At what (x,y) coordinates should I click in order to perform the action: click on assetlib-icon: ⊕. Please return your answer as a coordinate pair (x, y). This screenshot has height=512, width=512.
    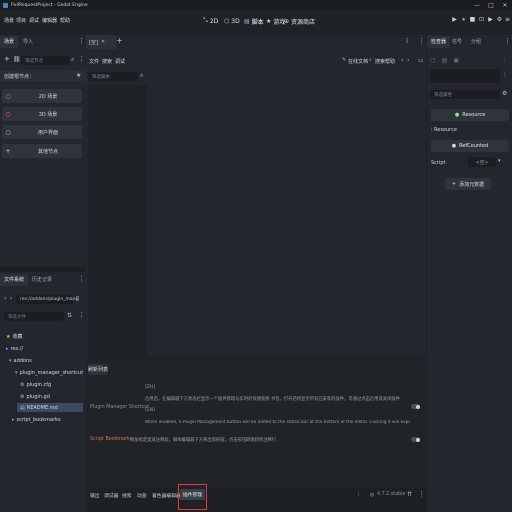
    Looking at the image, I should click on (287, 21).